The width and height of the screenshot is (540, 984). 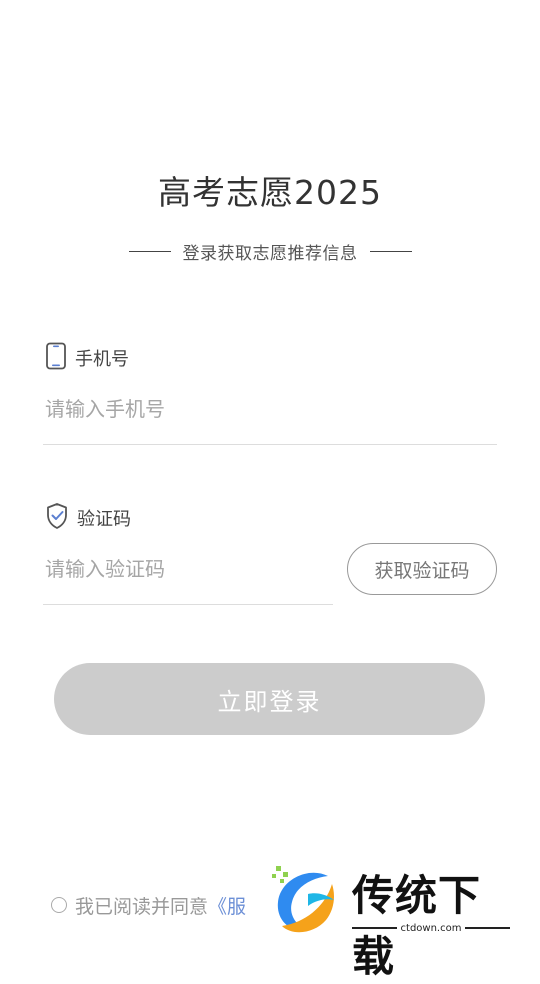 What do you see at coordinates (102, 359) in the screenshot?
I see `phone-label-text: 手机号` at bounding box center [102, 359].